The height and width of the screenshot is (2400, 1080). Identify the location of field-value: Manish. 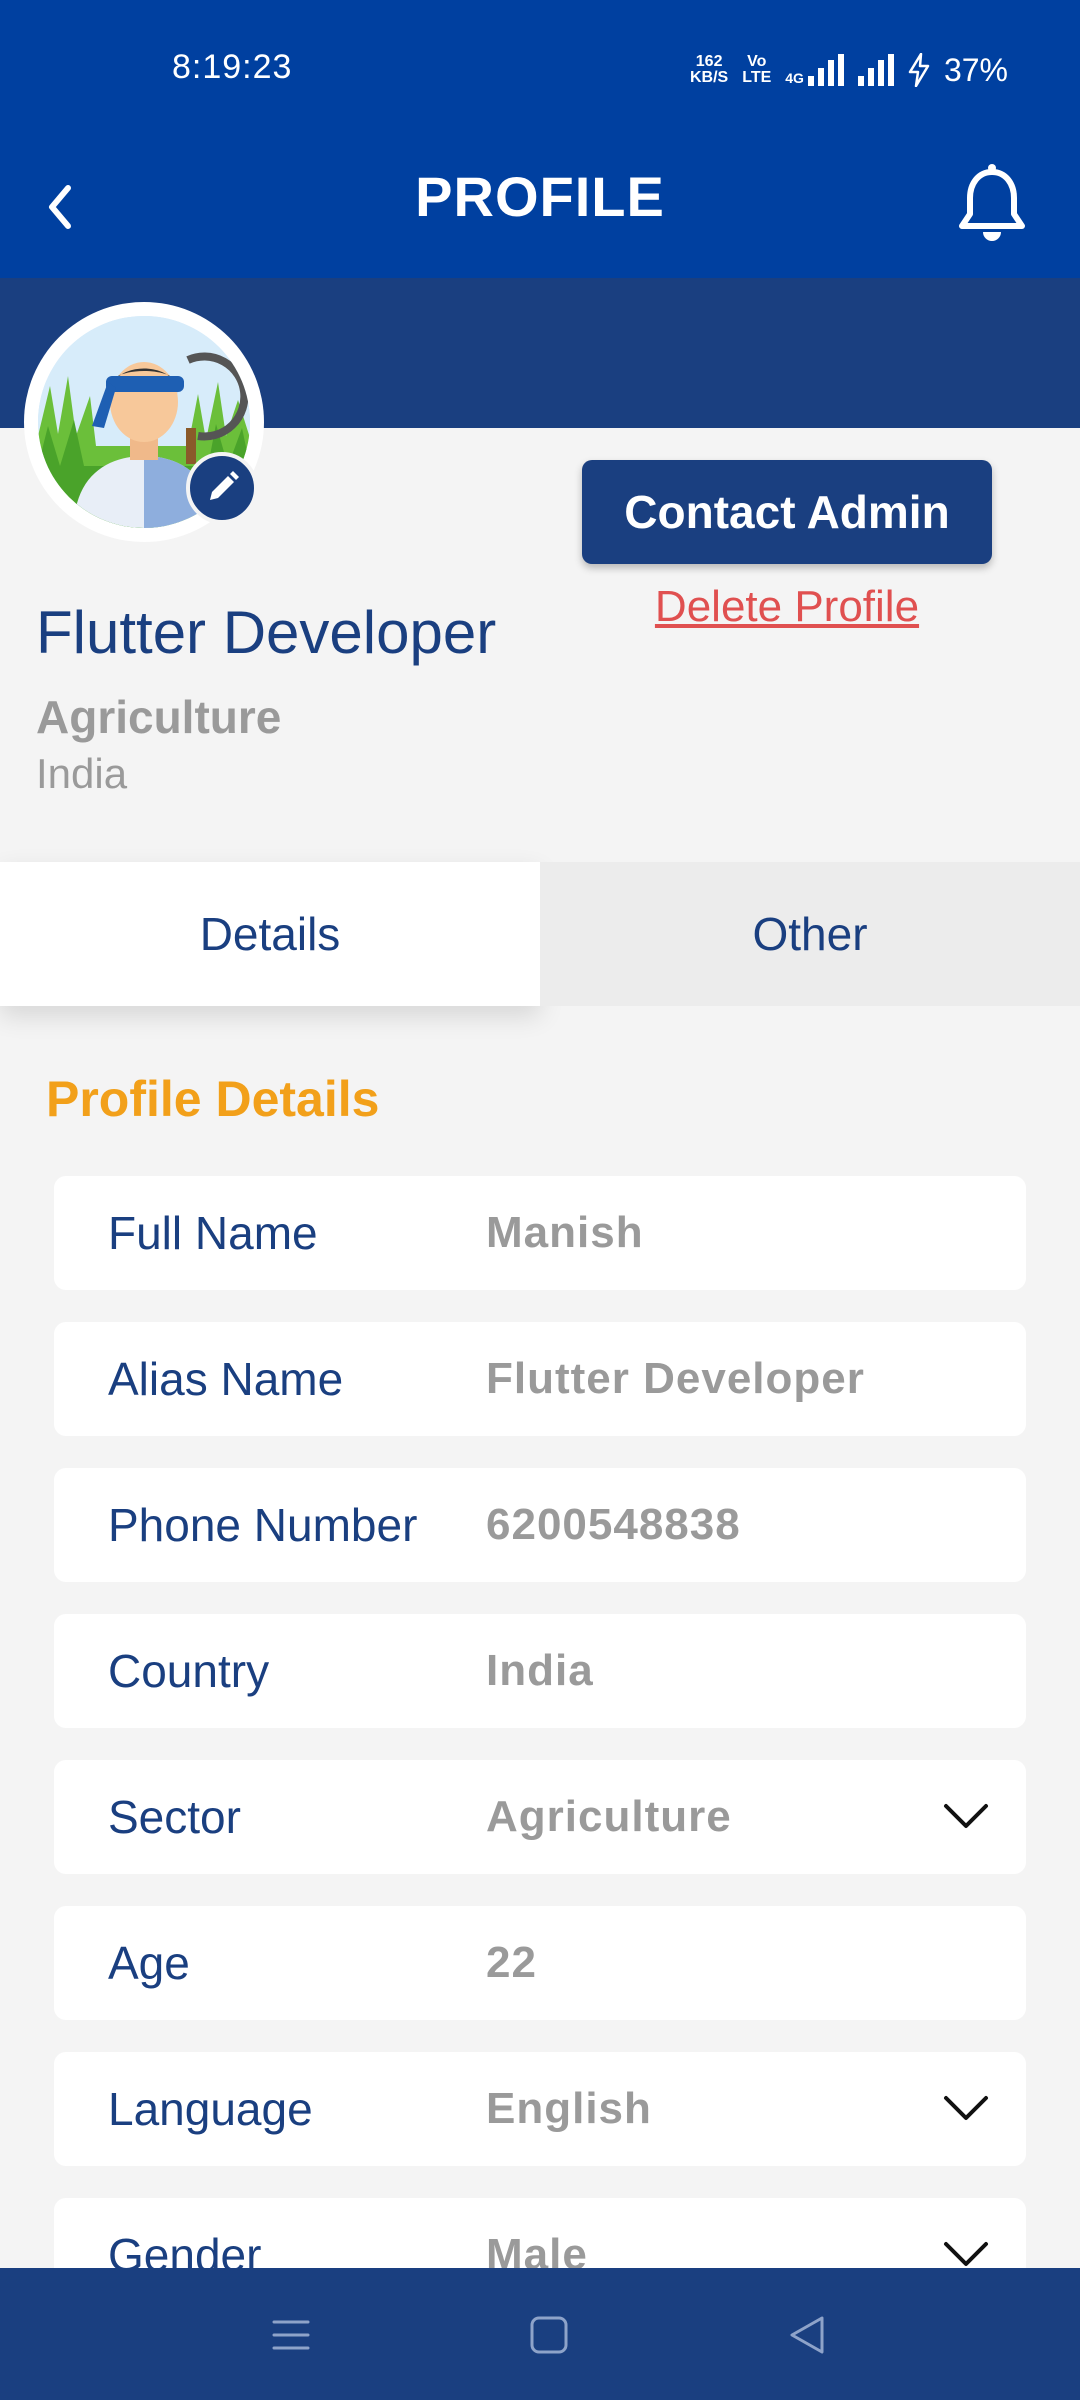
(565, 1233).